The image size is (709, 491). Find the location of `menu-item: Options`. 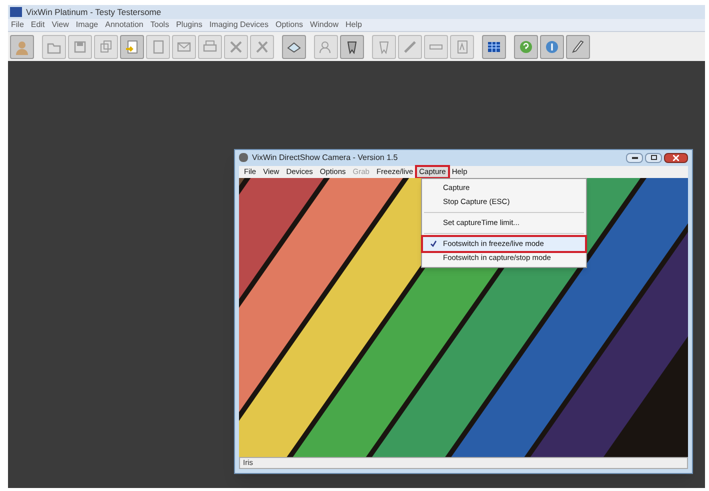

menu-item: Options is located at coordinates (289, 25).